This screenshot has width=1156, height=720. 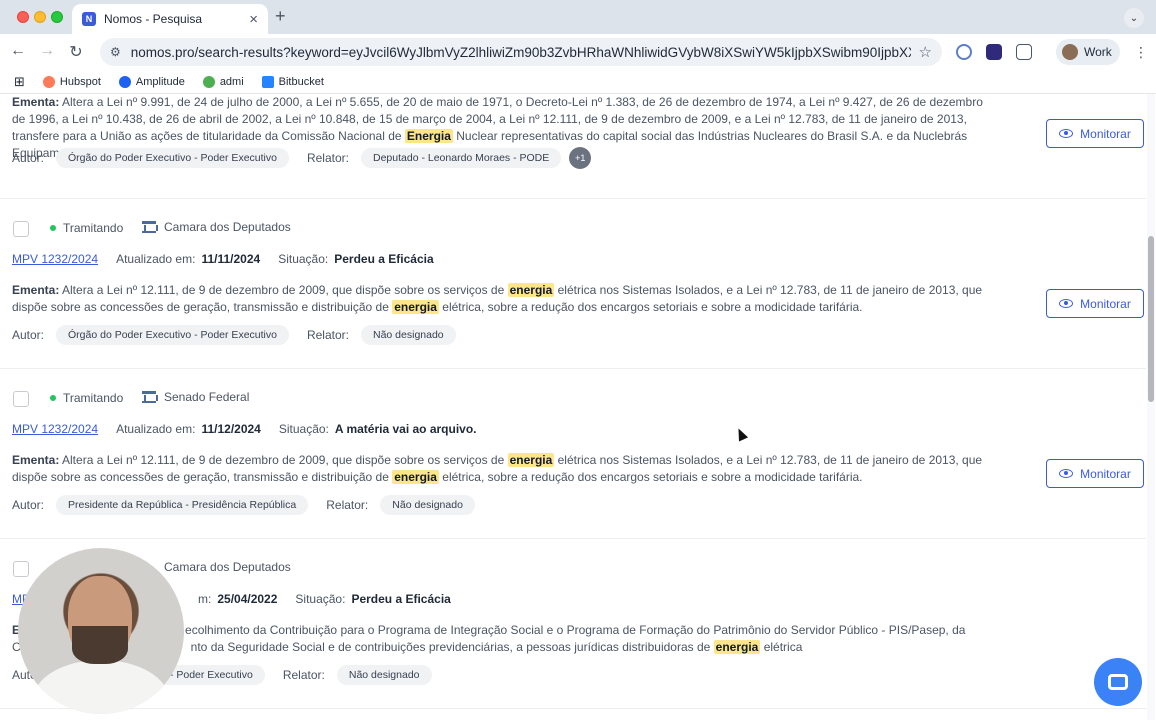 I want to click on highlight-term: Energia, so click(x=428, y=136).